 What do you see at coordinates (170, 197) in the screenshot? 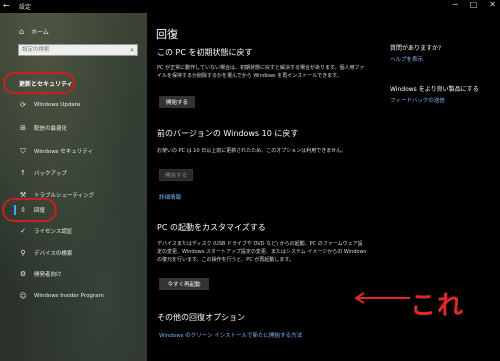
I see `rollback-learn-more-link: 詳細情報` at bounding box center [170, 197].